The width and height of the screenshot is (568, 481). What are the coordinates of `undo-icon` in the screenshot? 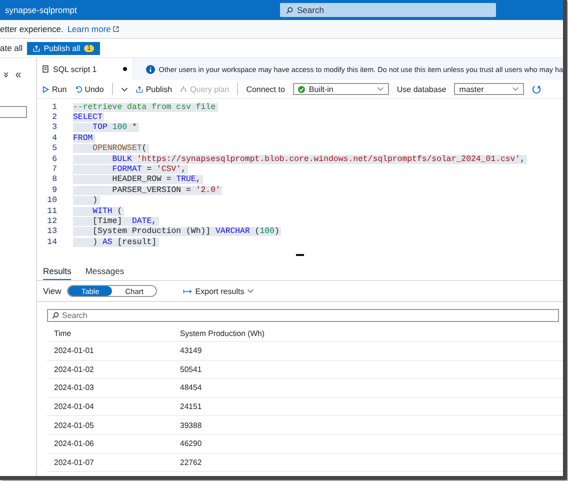 It's located at (78, 89).